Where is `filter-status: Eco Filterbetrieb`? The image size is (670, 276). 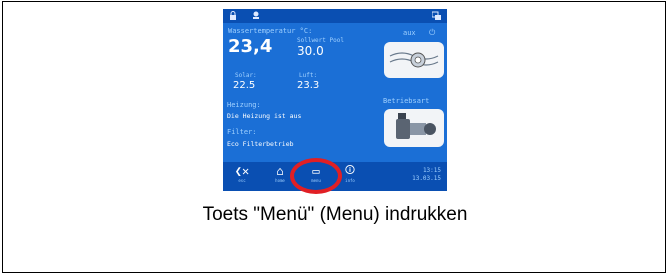
filter-status: Eco Filterbetrieb is located at coordinates (260, 144).